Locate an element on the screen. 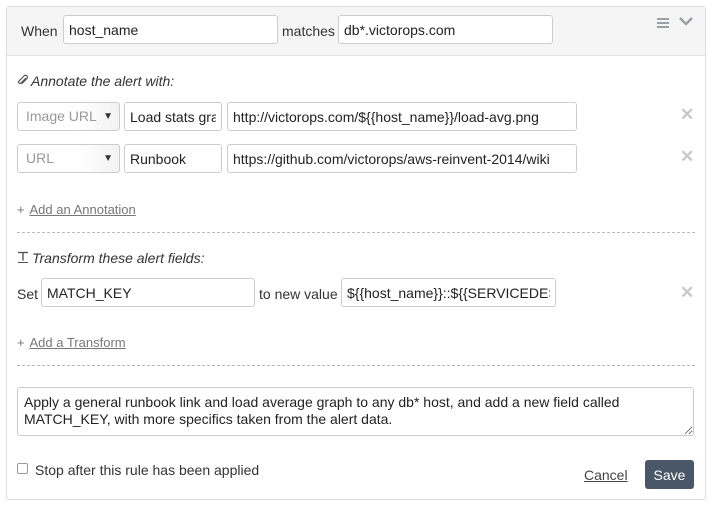 This screenshot has height=507, width=717. rule-condition-bar: When matches is located at coordinates (356, 31).